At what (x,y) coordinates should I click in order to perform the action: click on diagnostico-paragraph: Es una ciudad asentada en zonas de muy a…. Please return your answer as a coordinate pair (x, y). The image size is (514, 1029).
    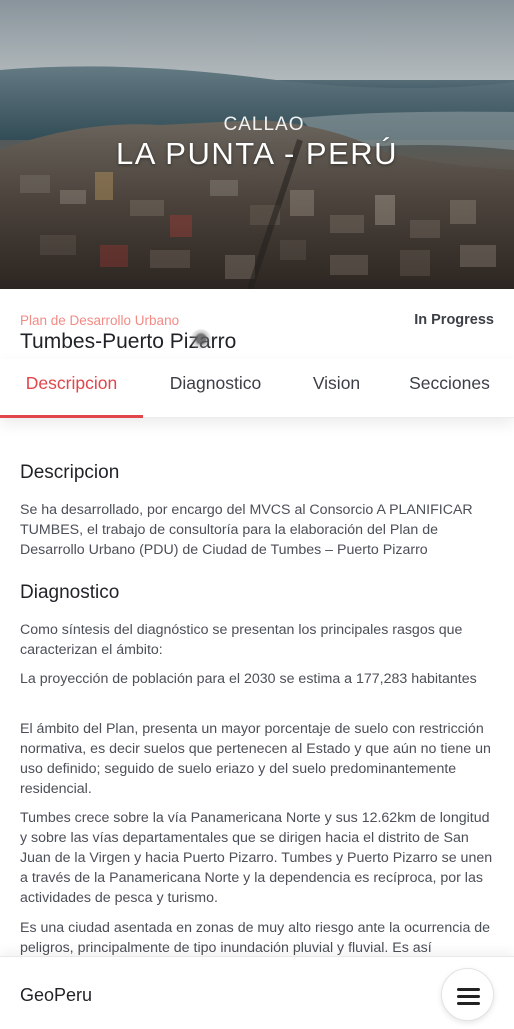
    Looking at the image, I should click on (255, 938).